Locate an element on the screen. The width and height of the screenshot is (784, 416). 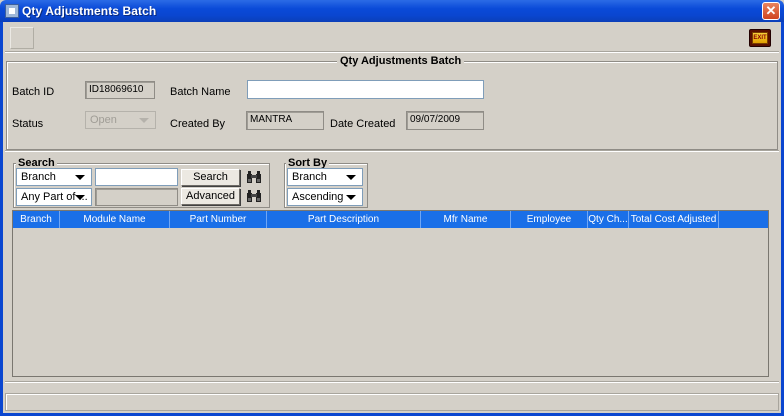
title-bar: Qty Adjustments Batch ✕ is located at coordinates (392, 11).